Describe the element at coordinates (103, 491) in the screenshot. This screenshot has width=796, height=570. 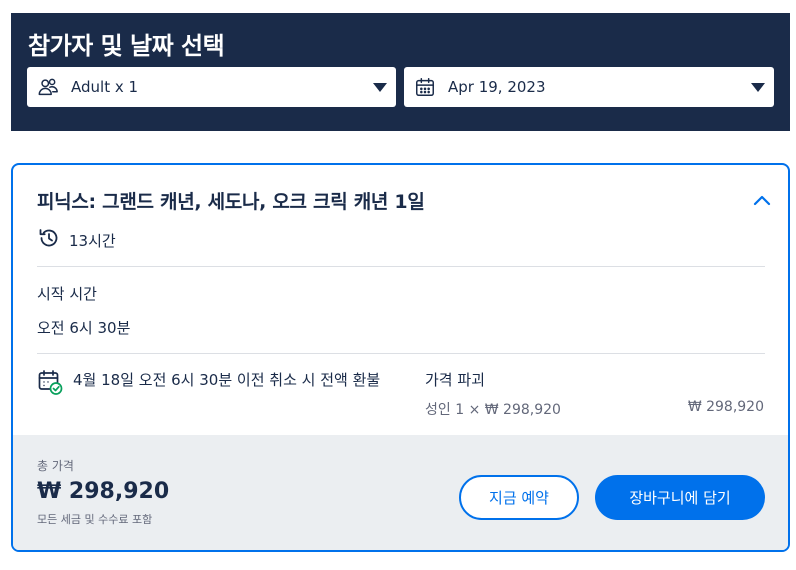
I see `total-price-amount: ₩ 298,920` at that location.